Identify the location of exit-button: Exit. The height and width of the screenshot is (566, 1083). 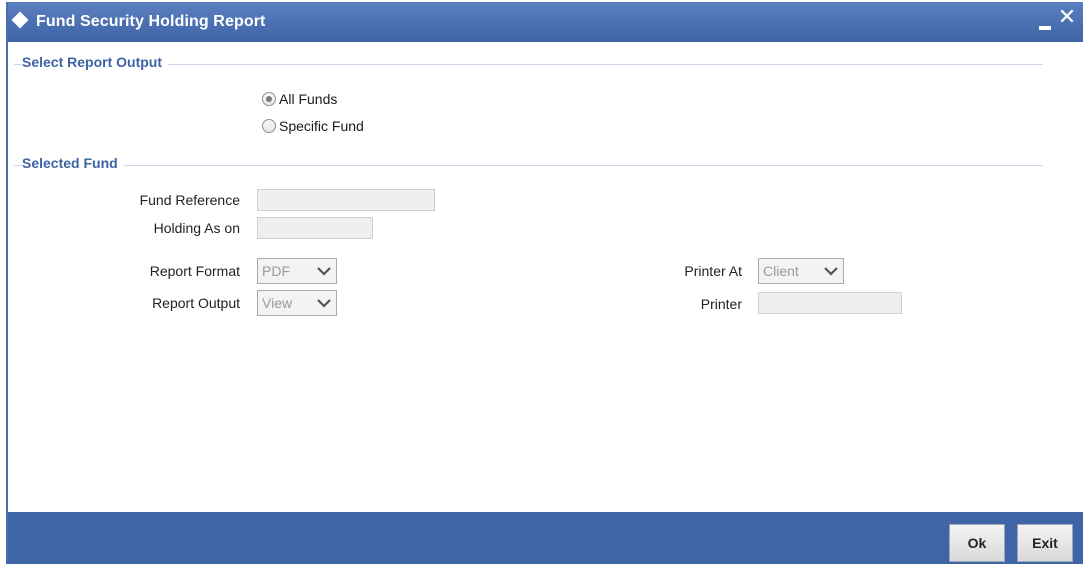
(1045, 543).